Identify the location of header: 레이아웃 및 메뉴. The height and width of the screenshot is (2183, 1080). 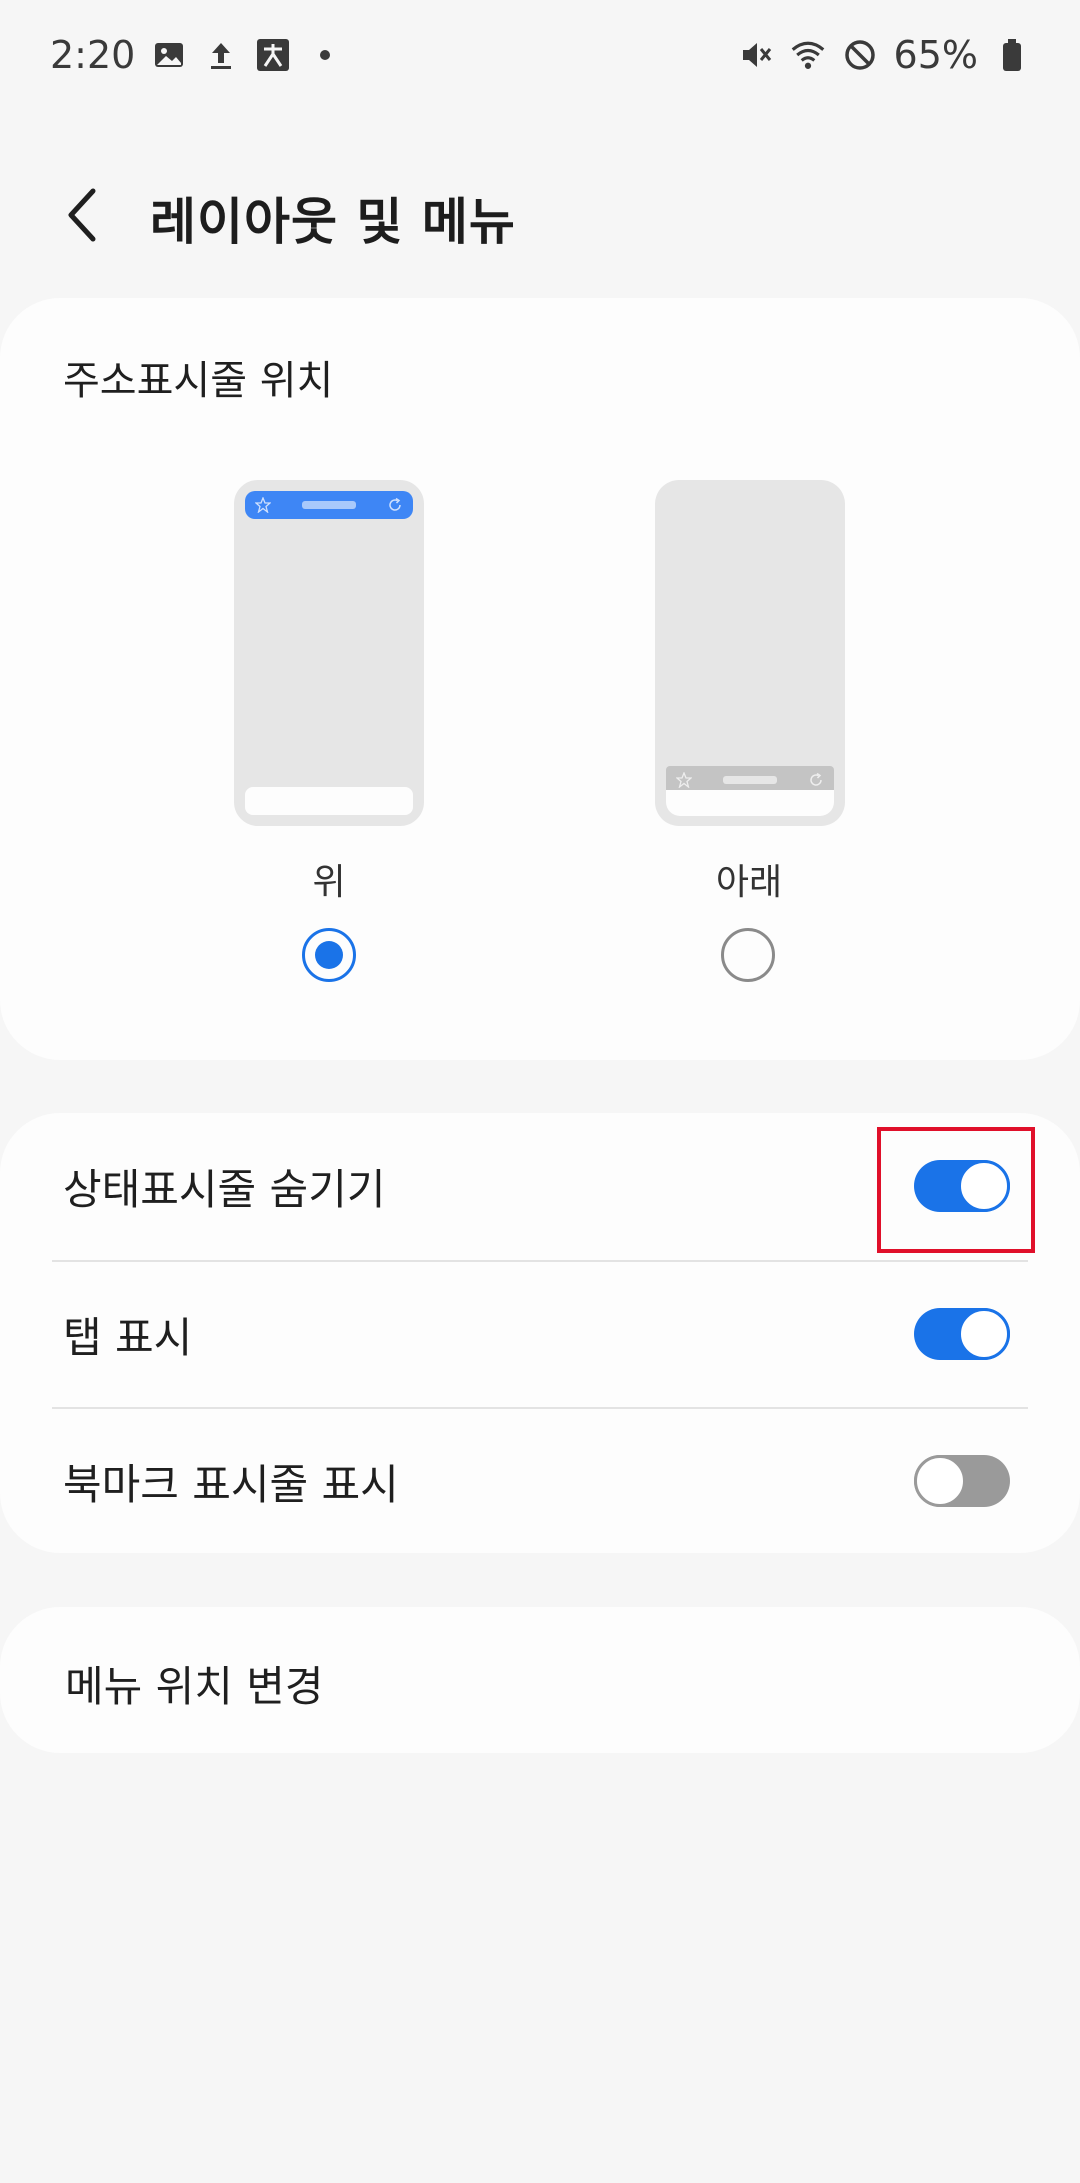
(540, 215).